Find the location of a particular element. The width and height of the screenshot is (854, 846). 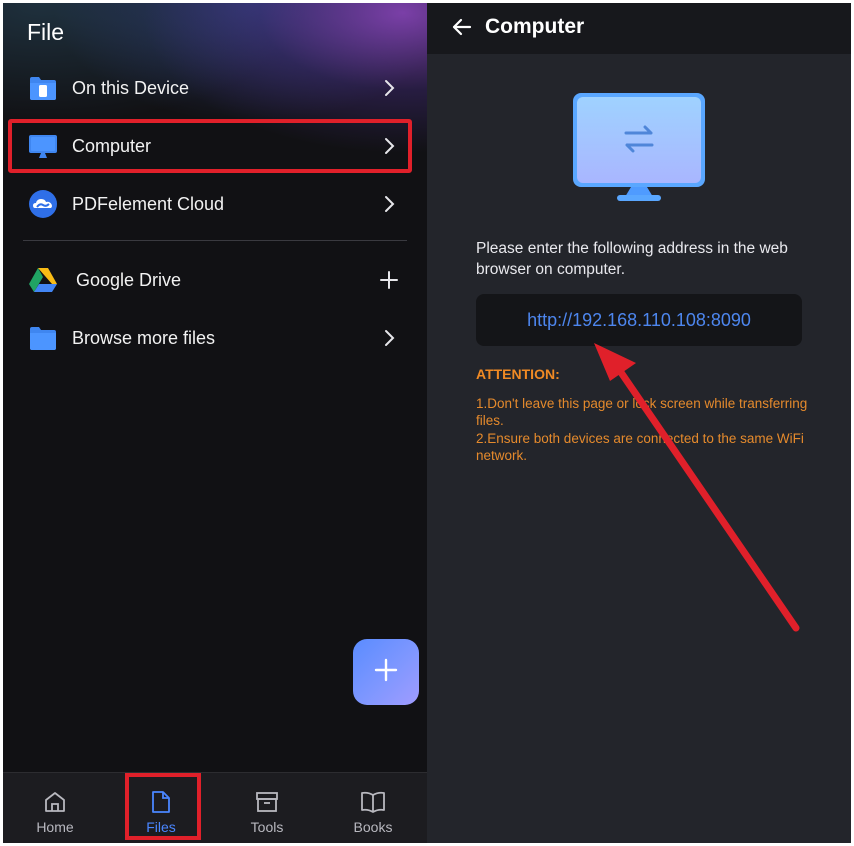

tab-label: Tools is located at coordinates (267, 827).